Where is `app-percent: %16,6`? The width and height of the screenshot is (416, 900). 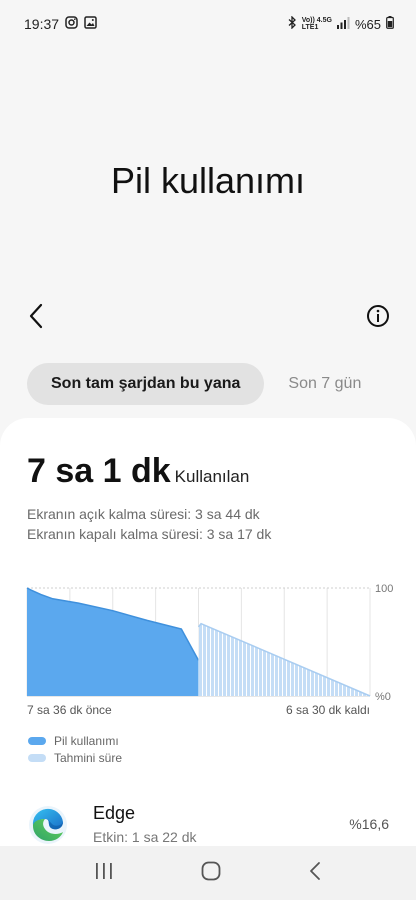 app-percent: %16,6 is located at coordinates (369, 824).